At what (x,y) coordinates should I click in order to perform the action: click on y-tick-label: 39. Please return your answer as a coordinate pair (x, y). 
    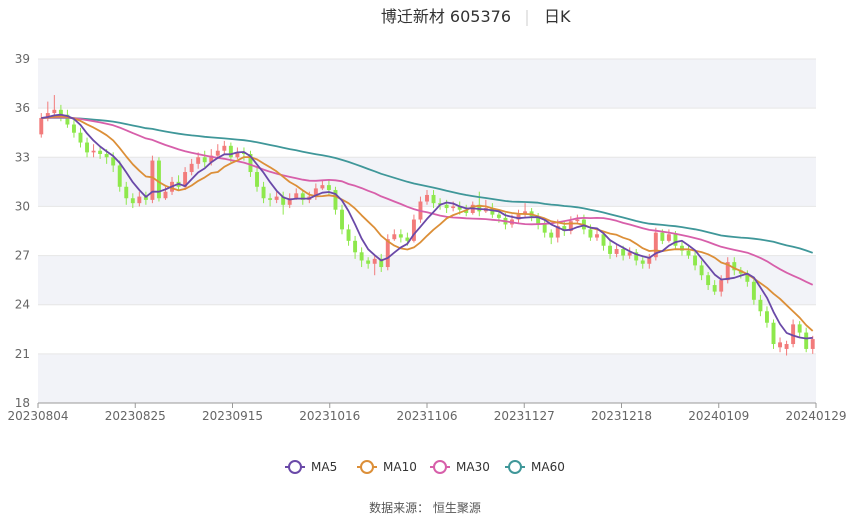
    Looking at the image, I should click on (22, 59).